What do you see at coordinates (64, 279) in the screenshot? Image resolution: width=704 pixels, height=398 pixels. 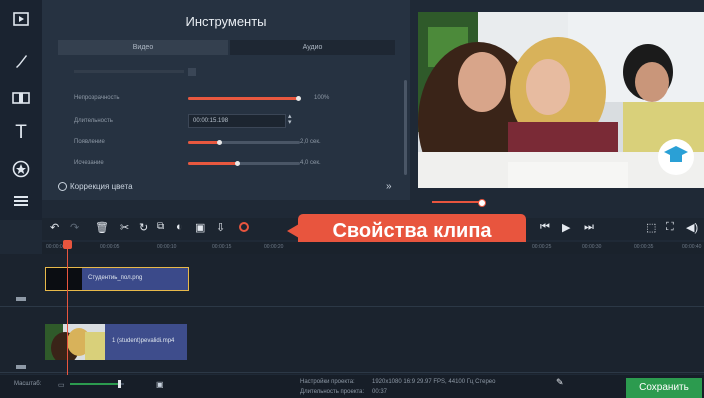 I see `title-clip-thumbnail` at bounding box center [64, 279].